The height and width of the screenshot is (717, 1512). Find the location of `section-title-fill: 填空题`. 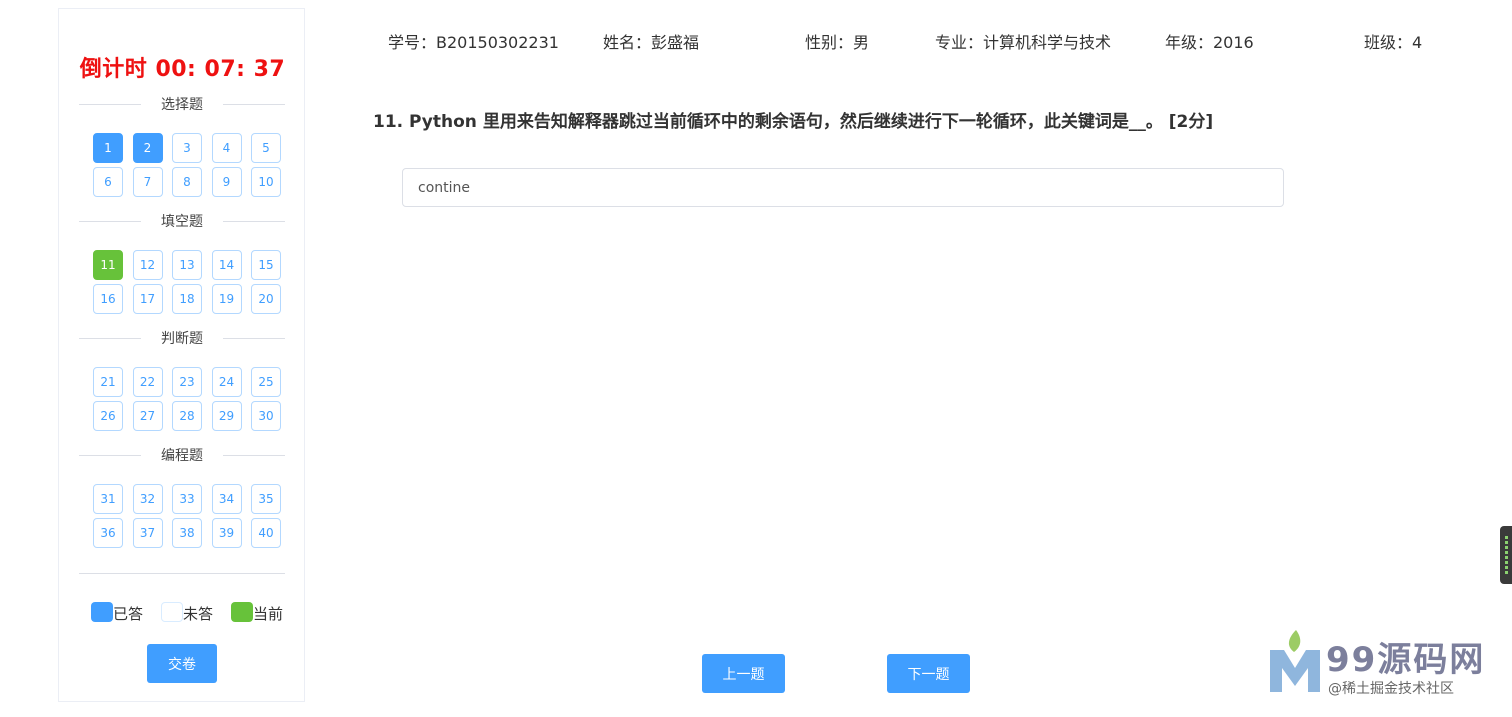

section-title-fill: 填空题 is located at coordinates (182, 222).